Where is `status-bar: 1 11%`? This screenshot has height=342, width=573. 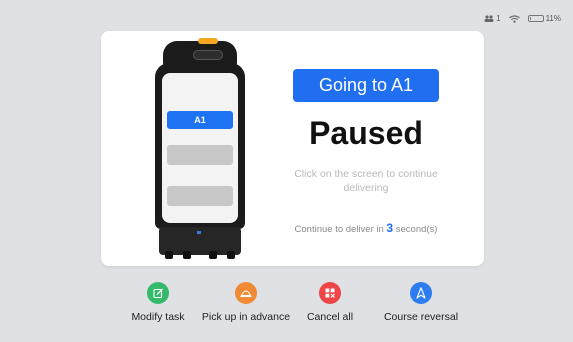
status-bar: 1 11% is located at coordinates (522, 18).